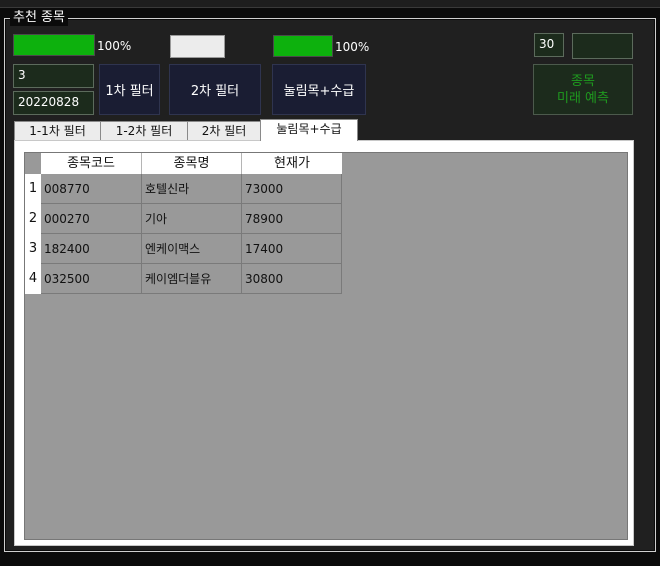 The image size is (660, 566). I want to click on window-top-strip, so click(330, 4).